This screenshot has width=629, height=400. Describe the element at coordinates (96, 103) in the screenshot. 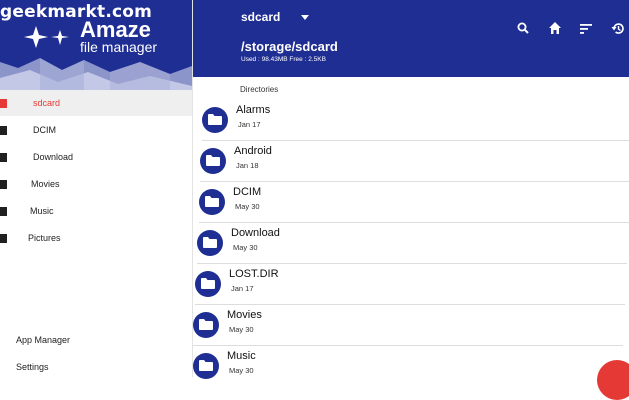

I see `sidebar-item-sdcard: sdcard` at that location.